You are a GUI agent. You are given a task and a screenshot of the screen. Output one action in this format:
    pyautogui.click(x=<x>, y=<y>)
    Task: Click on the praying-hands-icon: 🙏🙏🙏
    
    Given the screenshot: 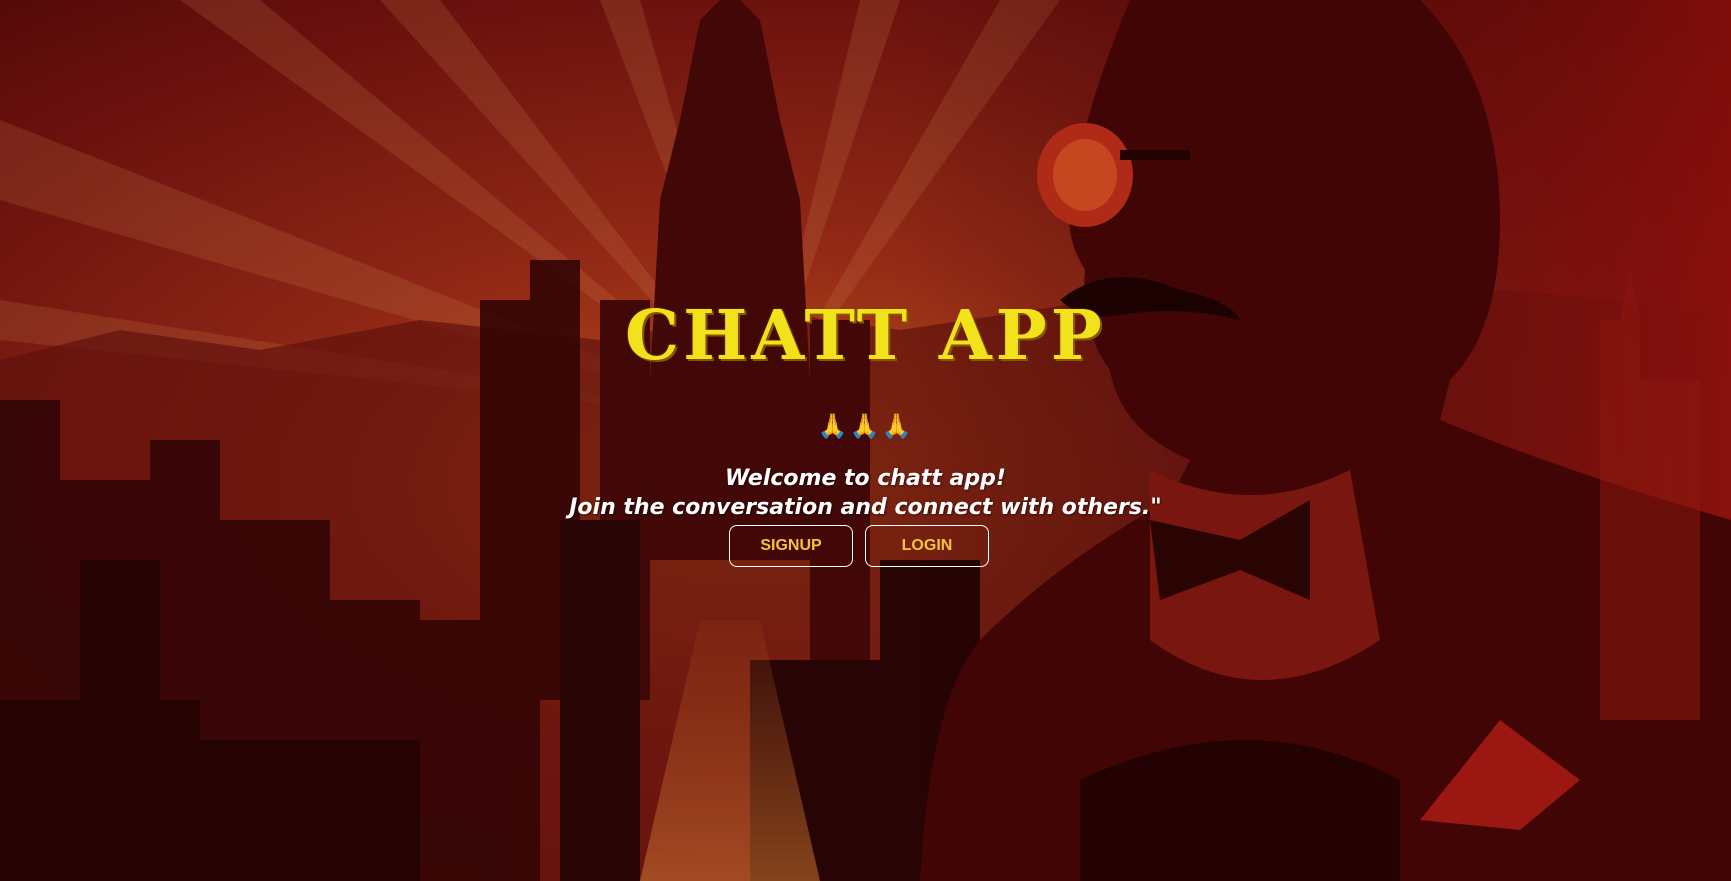 What is the action you would take?
    pyautogui.click(x=865, y=426)
    